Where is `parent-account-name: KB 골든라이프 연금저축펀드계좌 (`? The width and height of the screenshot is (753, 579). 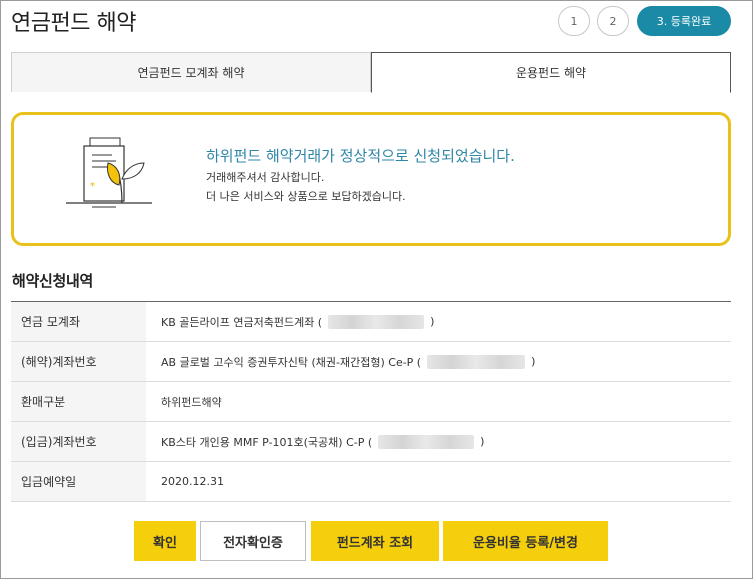
parent-account-name: KB 골든라이프 연금저축펀드계좌 ( is located at coordinates (242, 322).